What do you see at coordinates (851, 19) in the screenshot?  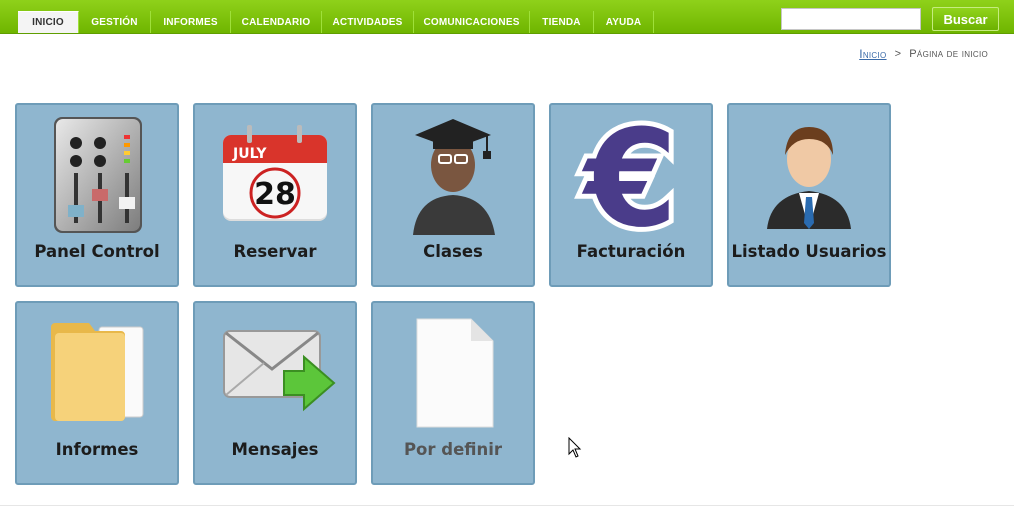 I see `search-input` at bounding box center [851, 19].